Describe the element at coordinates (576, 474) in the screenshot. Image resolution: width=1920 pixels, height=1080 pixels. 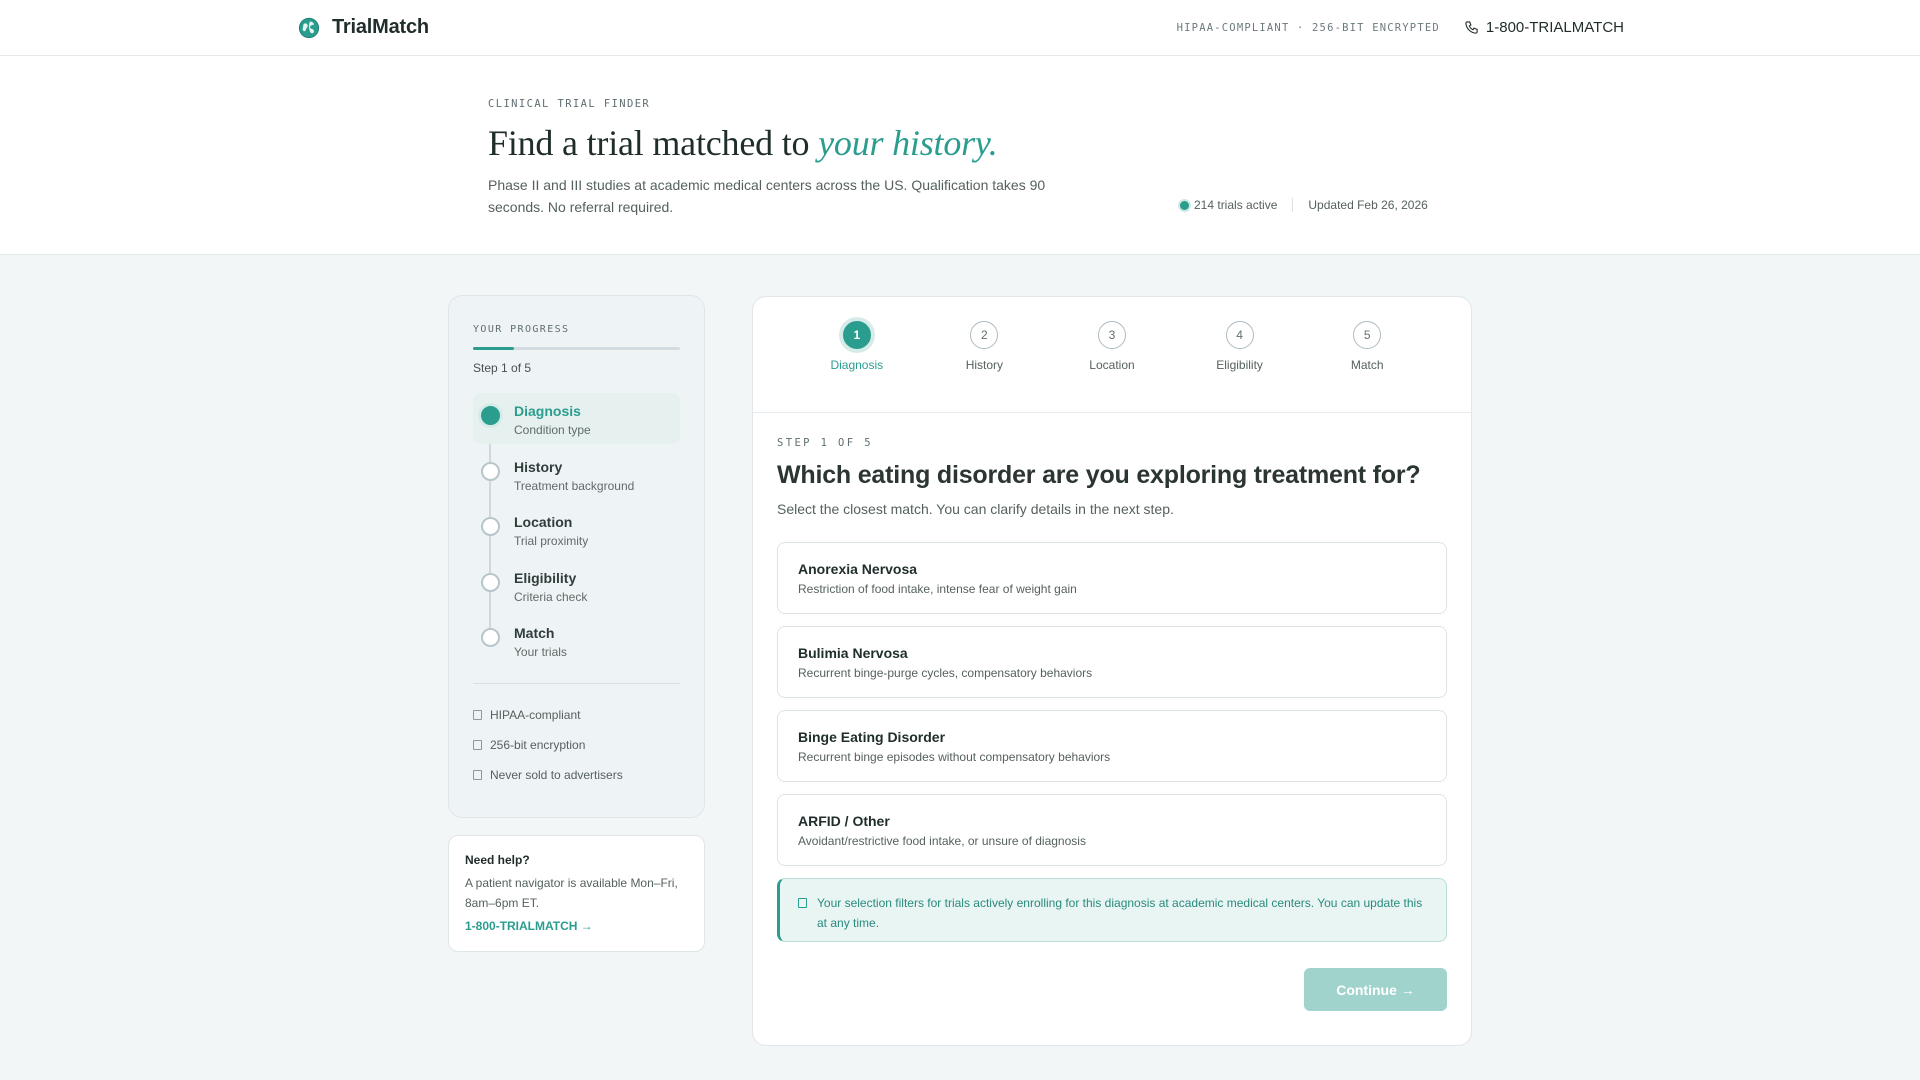
I see `sidebar-step-history: History Treatment background` at that location.